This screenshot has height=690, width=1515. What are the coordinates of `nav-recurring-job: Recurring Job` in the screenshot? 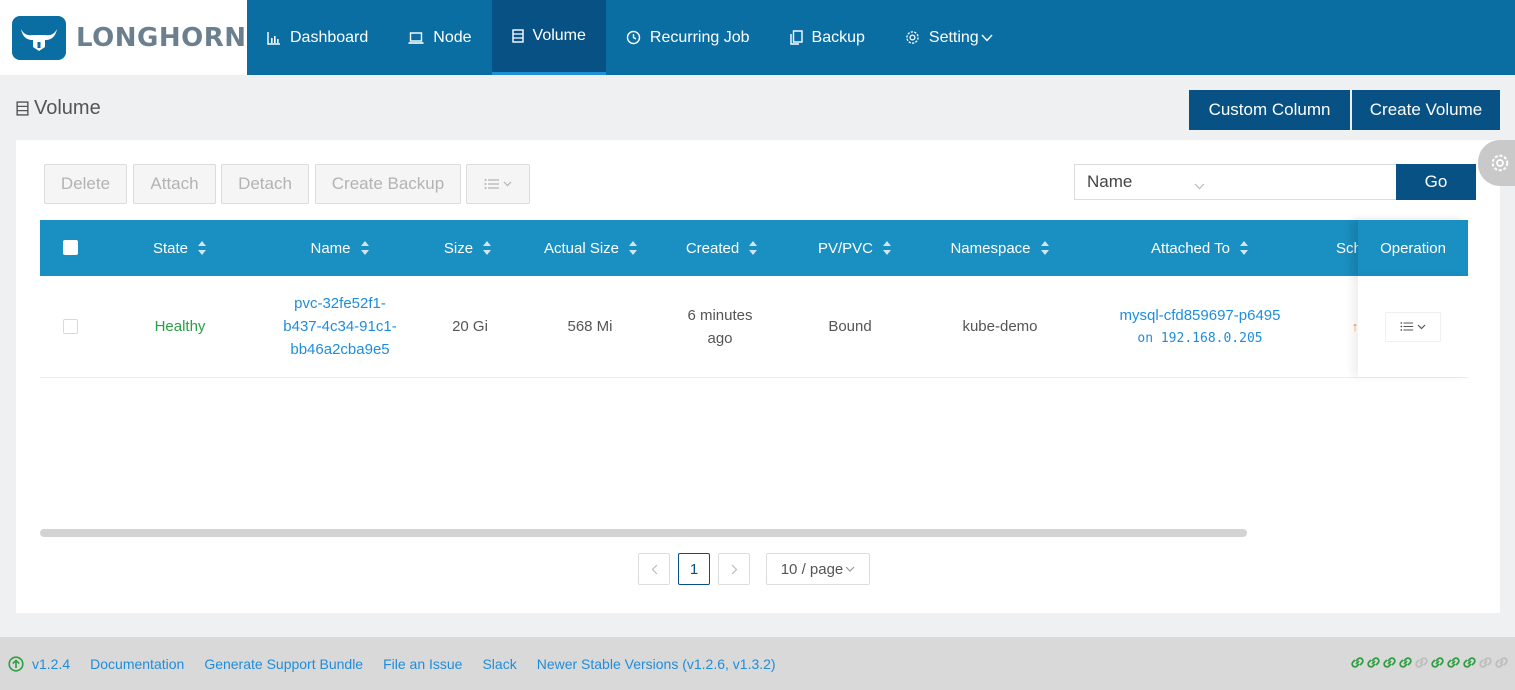 It's located at (688, 37).